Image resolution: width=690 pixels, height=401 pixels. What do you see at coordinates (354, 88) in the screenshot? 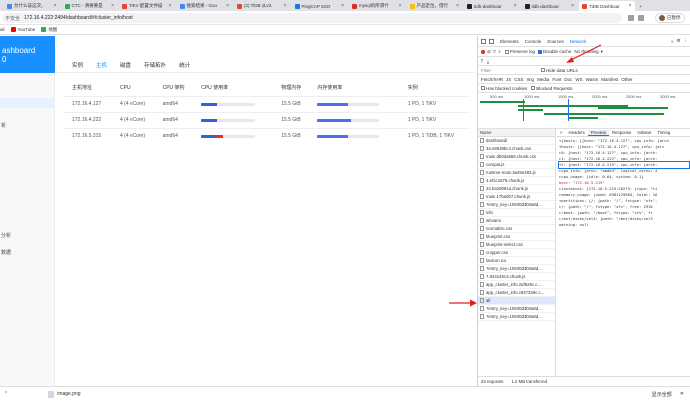
I see `column-header: 内存使用率` at bounding box center [354, 88].